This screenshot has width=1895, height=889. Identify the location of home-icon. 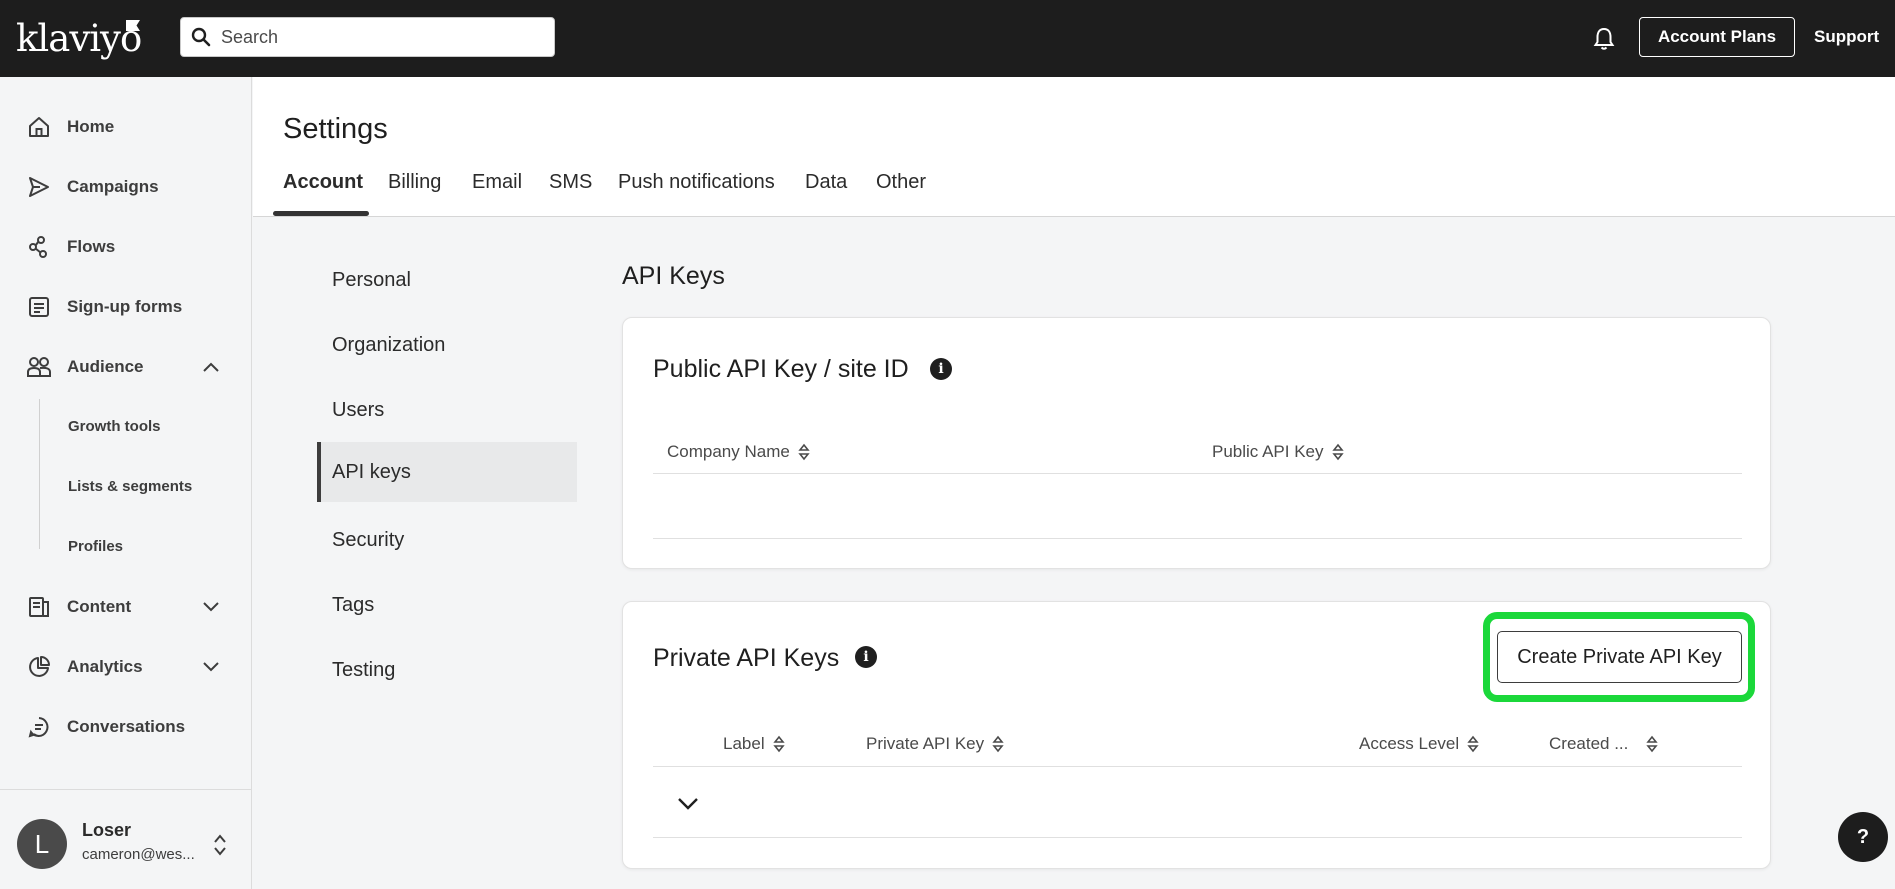
(39, 127).